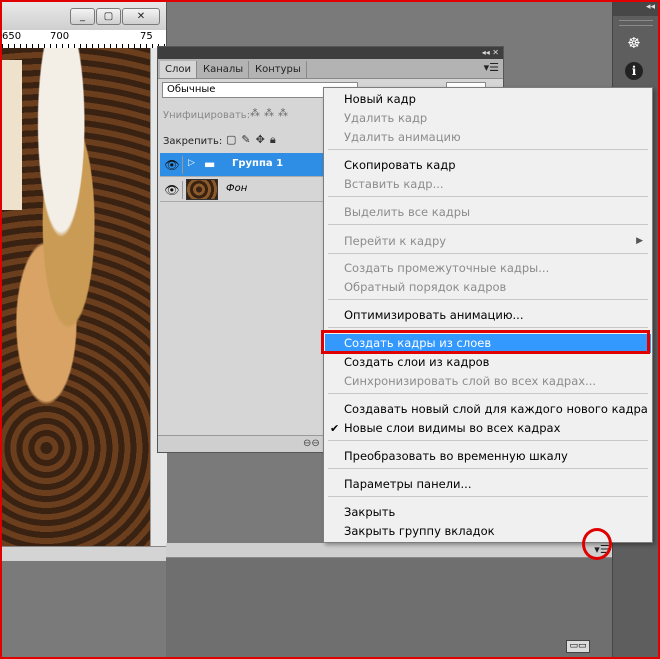 Image resolution: width=660 pixels, height=659 pixels. Describe the element at coordinates (634, 43) in the screenshot. I see `ship-wheel-icon: ☸` at that location.